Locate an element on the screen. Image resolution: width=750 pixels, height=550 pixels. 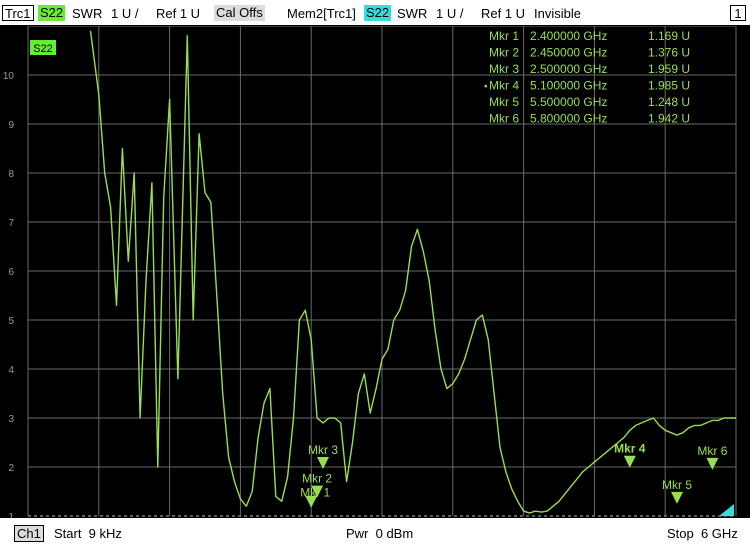
marker-table-freq: 5.500000 GHz is located at coordinates (568, 102).